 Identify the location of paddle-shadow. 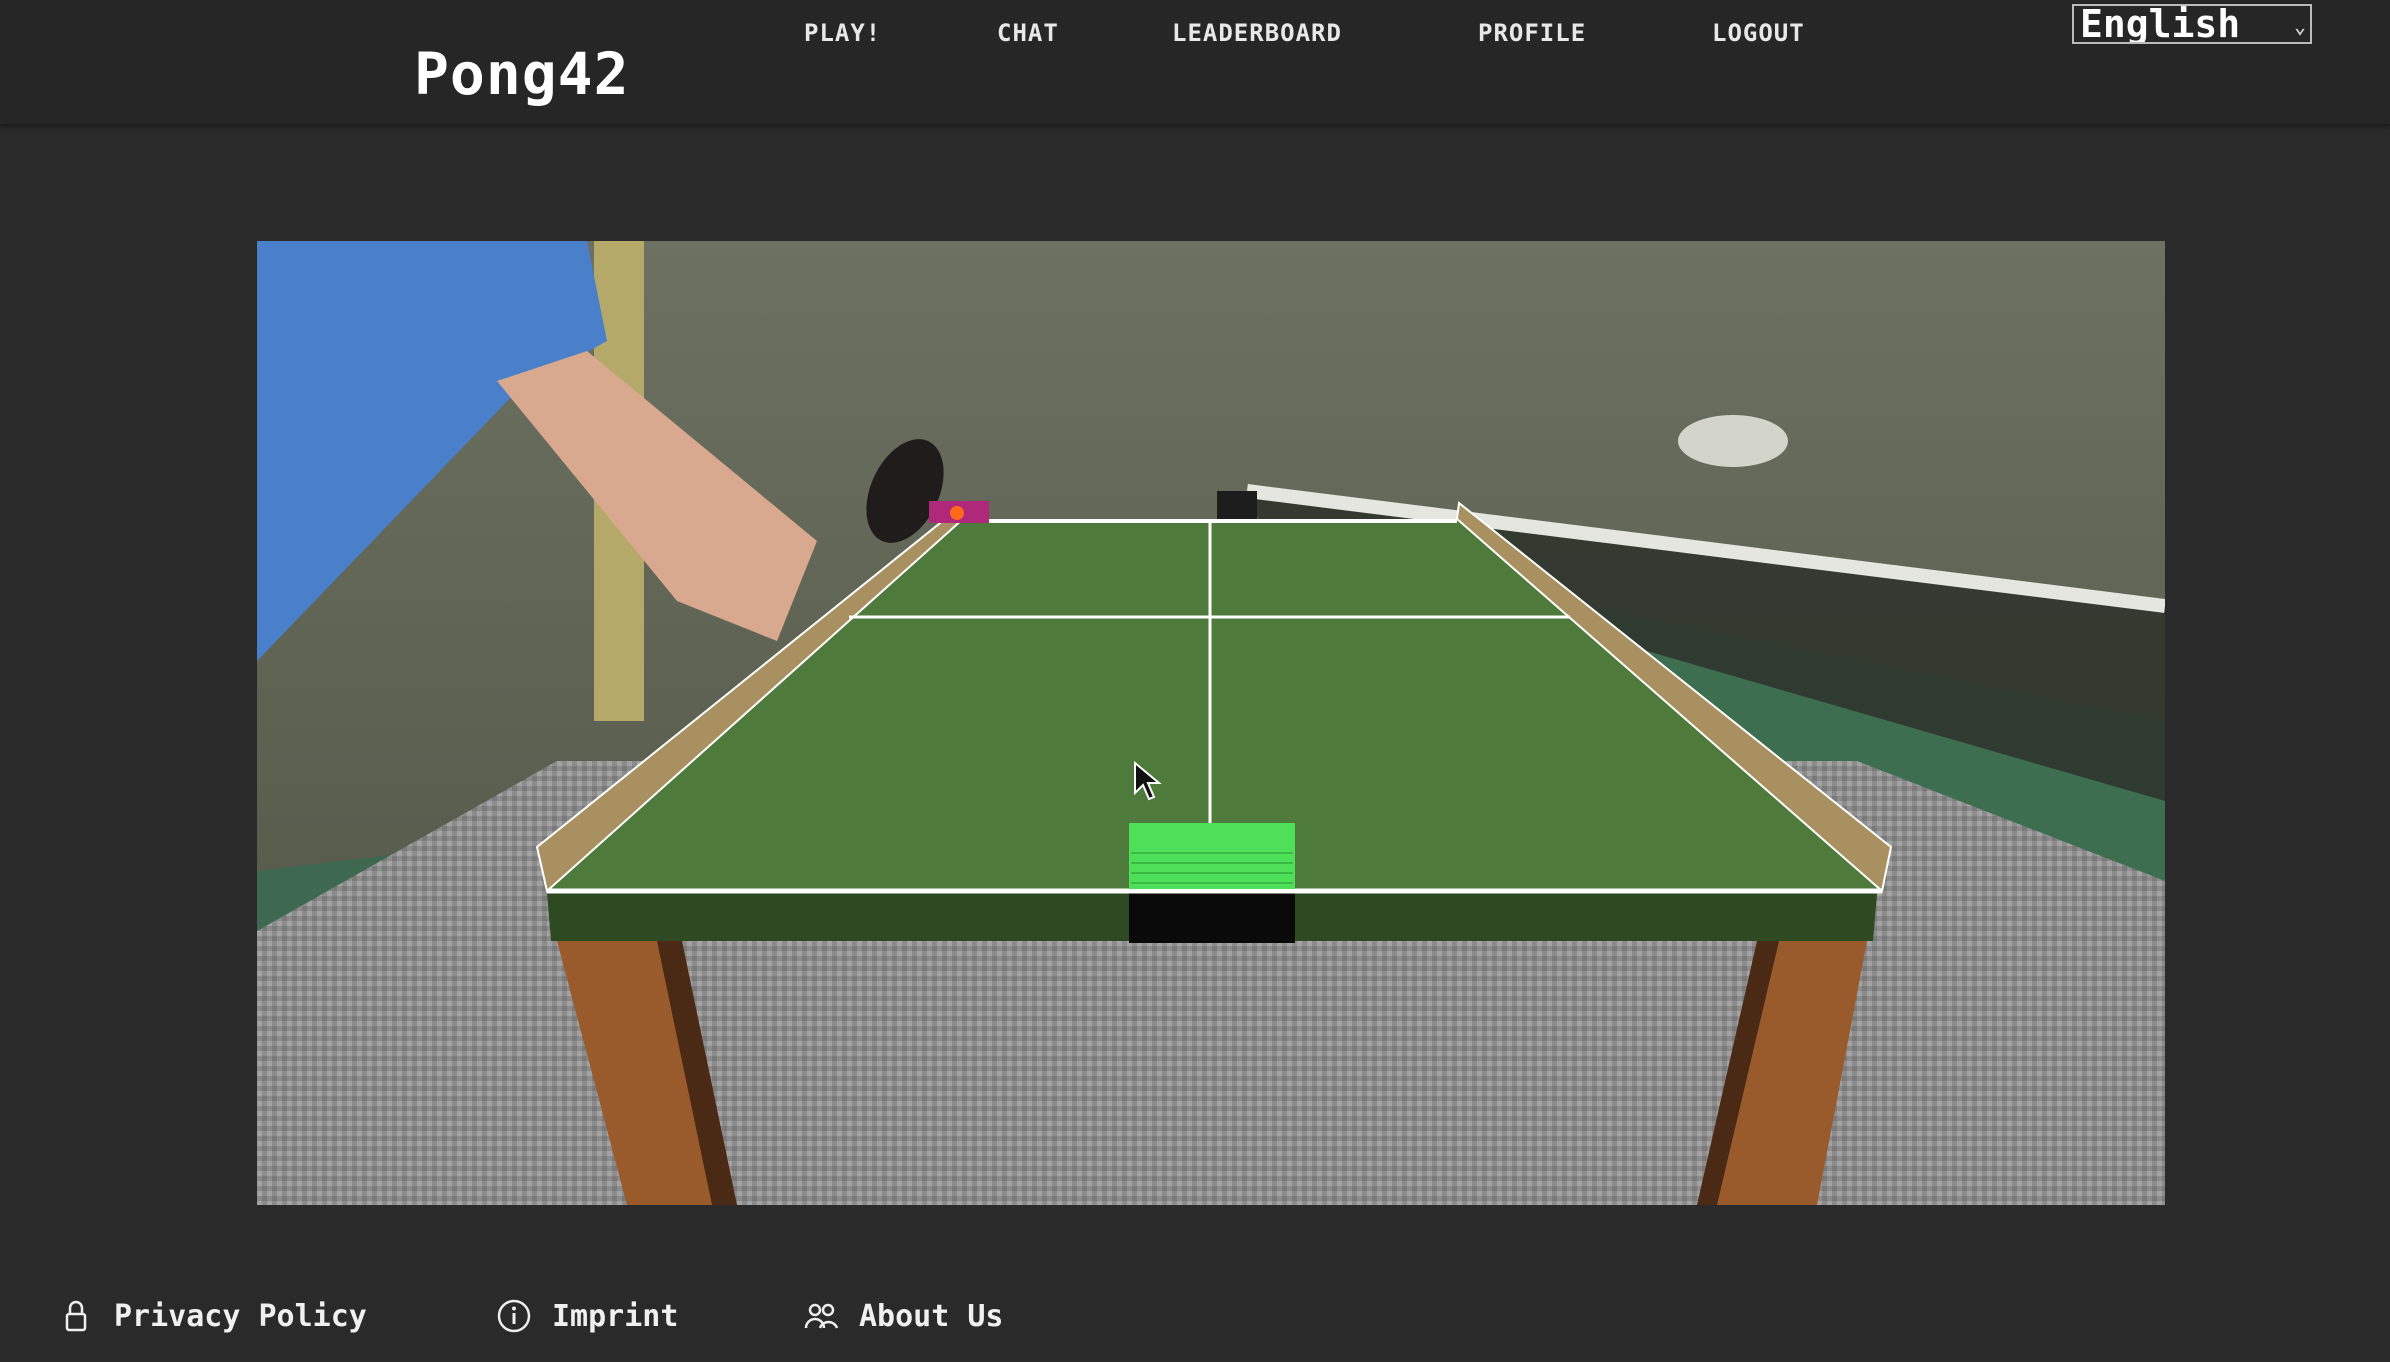
(1212, 917).